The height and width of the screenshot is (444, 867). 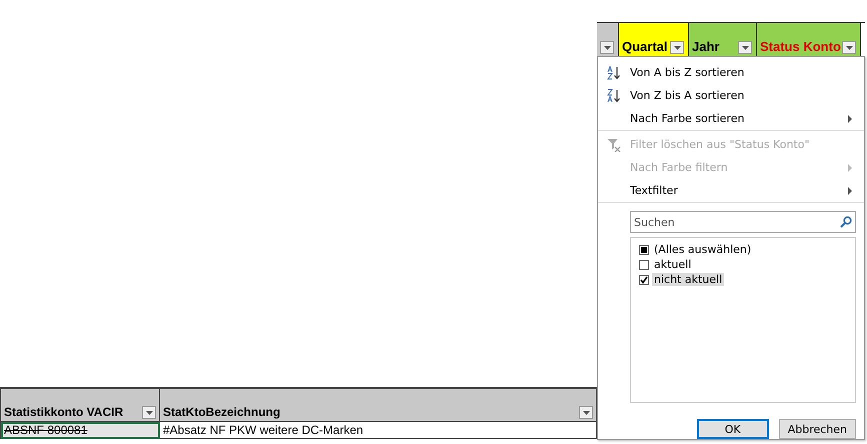 What do you see at coordinates (731, 191) in the screenshot?
I see `menu-item: Textfilter` at bounding box center [731, 191].